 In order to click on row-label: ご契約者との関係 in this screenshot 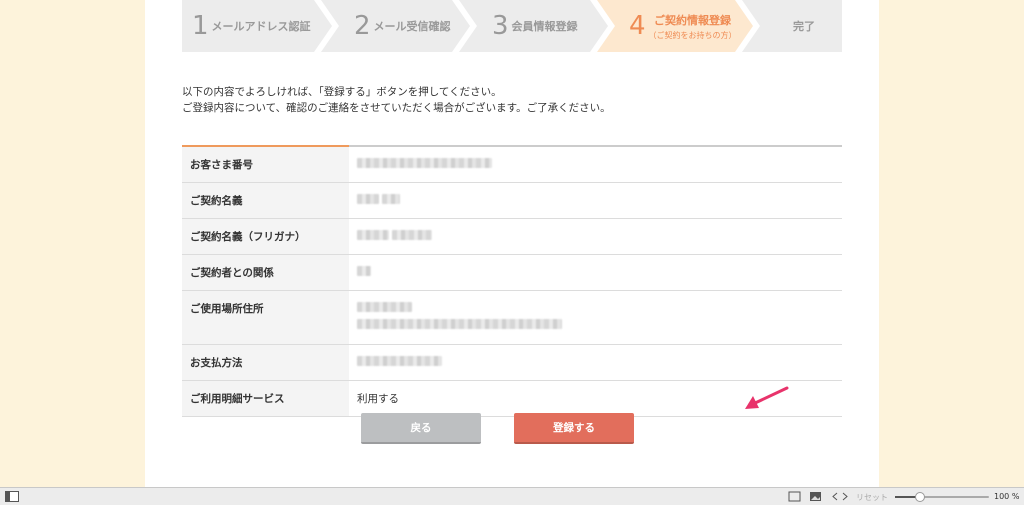, I will do `click(265, 272)`.